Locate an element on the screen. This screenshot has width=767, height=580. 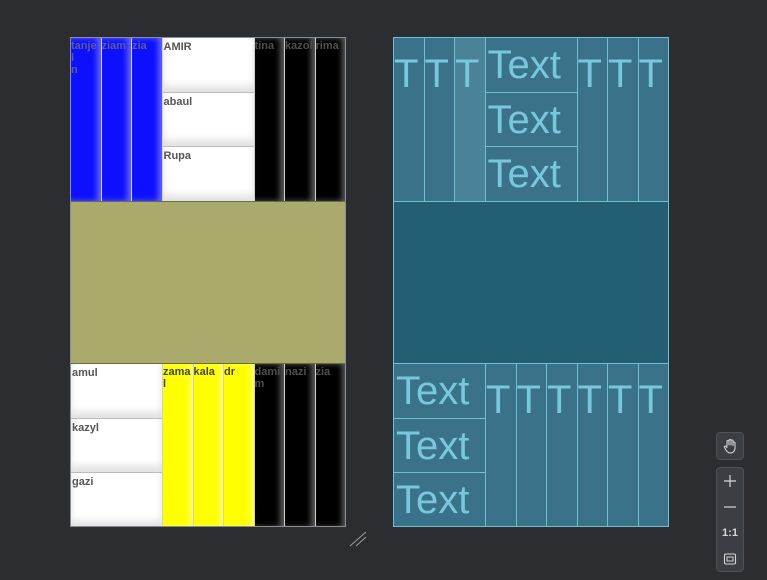
stack-cell: AMIR is located at coordinates (208, 65).